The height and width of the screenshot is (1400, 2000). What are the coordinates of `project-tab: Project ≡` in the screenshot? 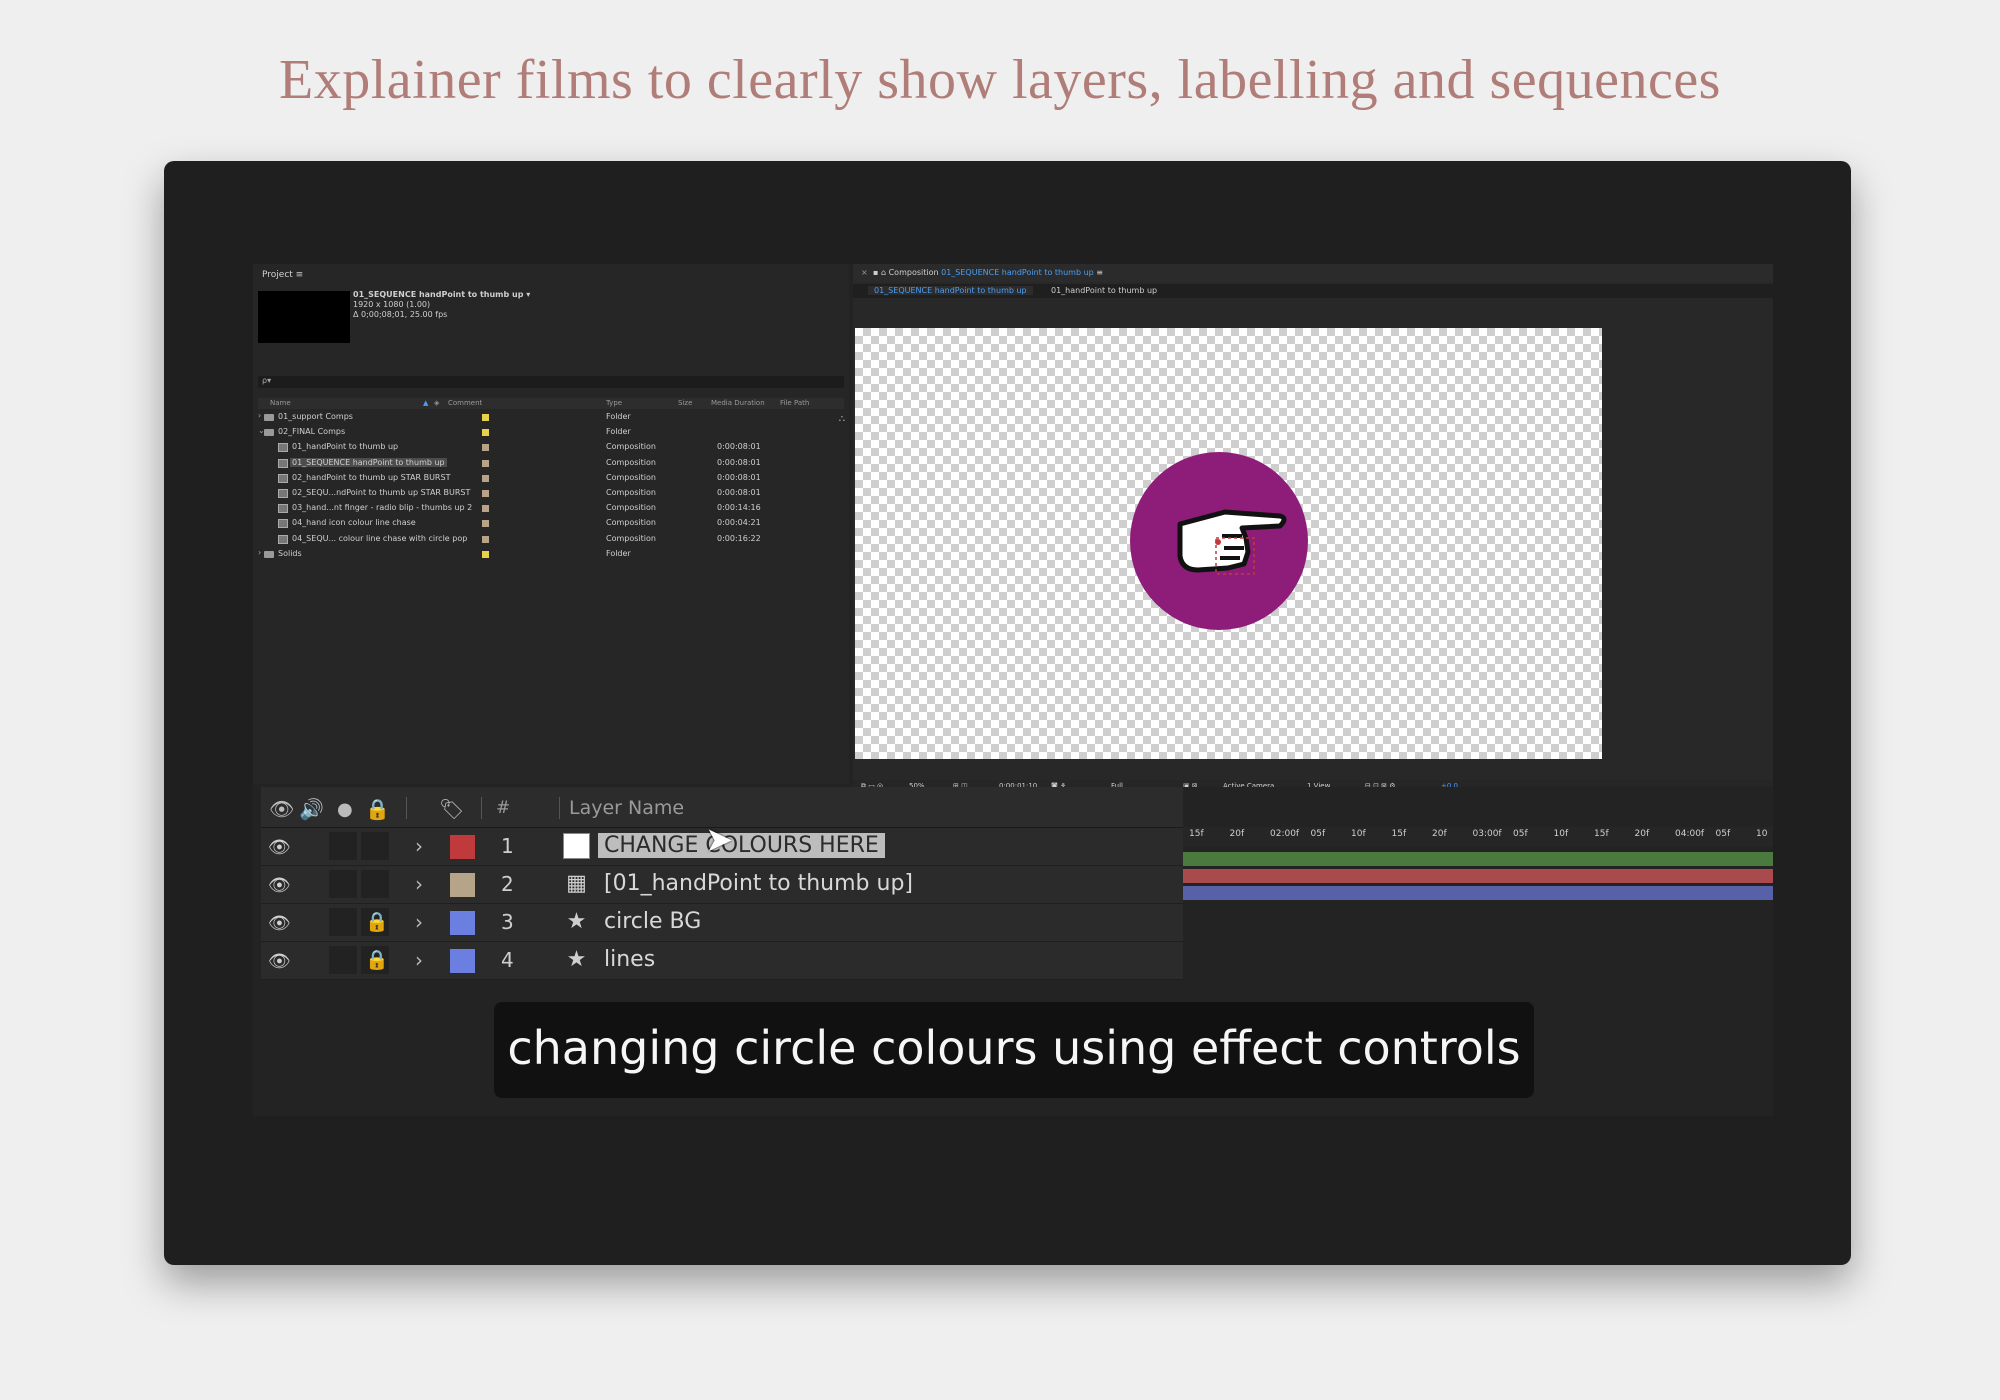 It's located at (282, 275).